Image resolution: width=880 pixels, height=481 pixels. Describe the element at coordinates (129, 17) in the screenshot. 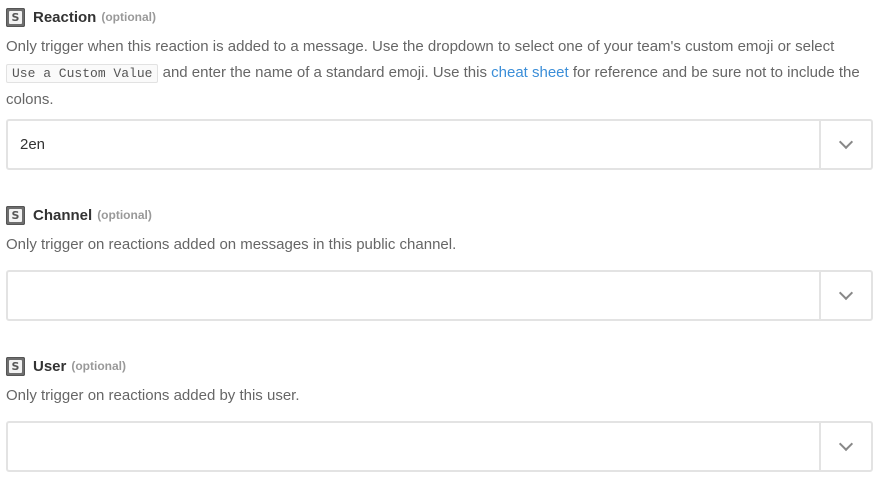

I see `reaction-optional-tag: (optional)` at that location.